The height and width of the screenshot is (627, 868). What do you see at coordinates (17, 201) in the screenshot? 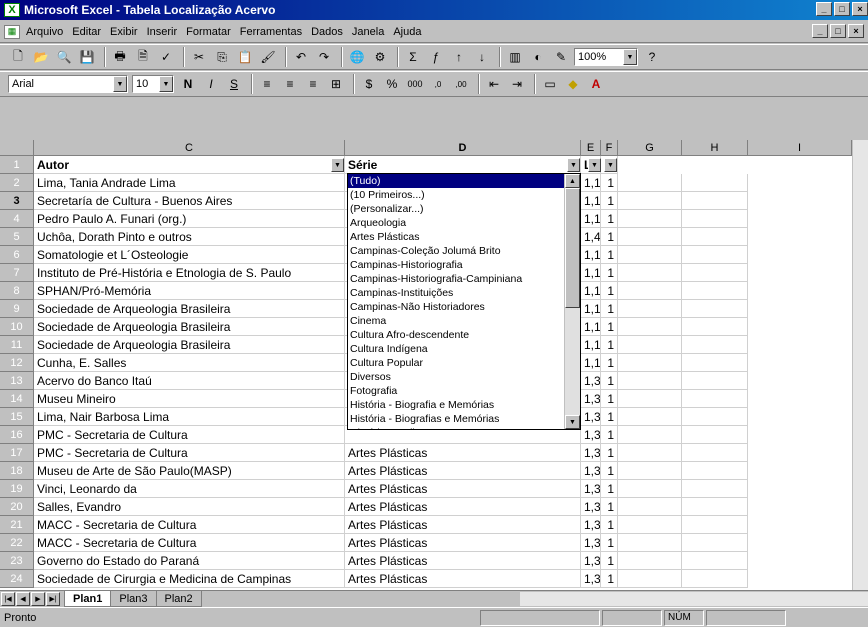
I see `row-header: 3` at bounding box center [17, 201].